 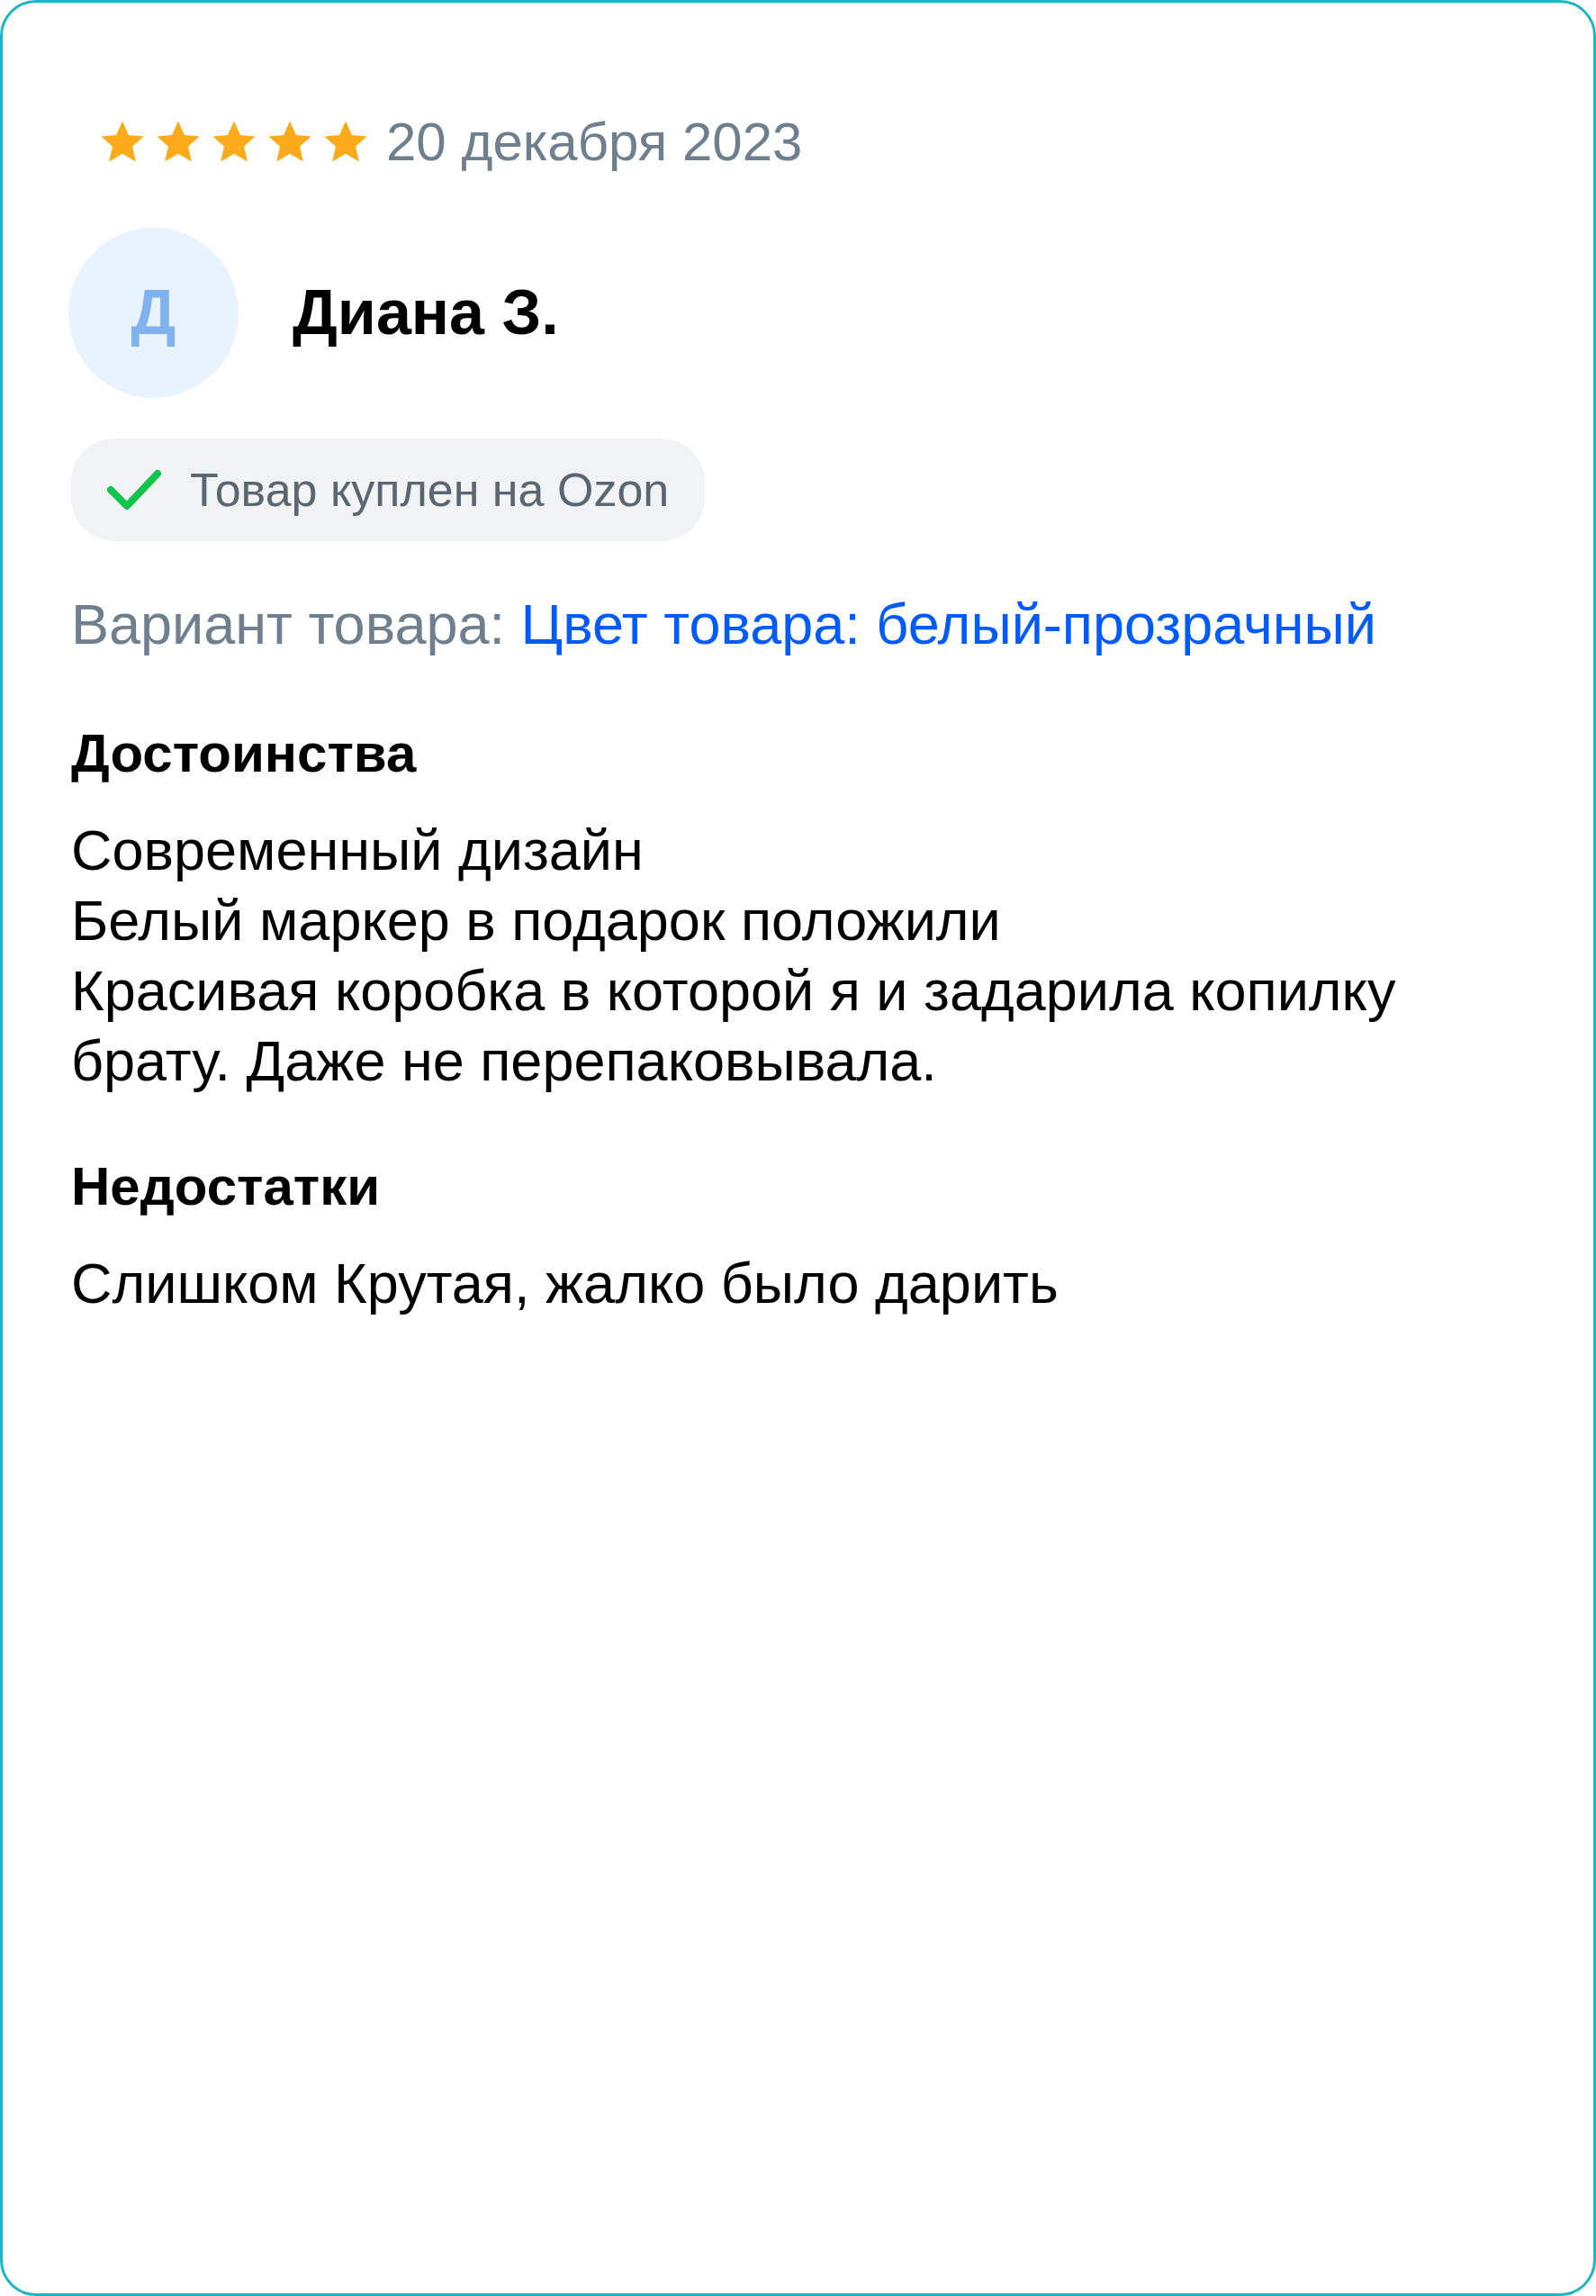 What do you see at coordinates (226, 1186) in the screenshot?
I see `section-heading: Недостатки` at bounding box center [226, 1186].